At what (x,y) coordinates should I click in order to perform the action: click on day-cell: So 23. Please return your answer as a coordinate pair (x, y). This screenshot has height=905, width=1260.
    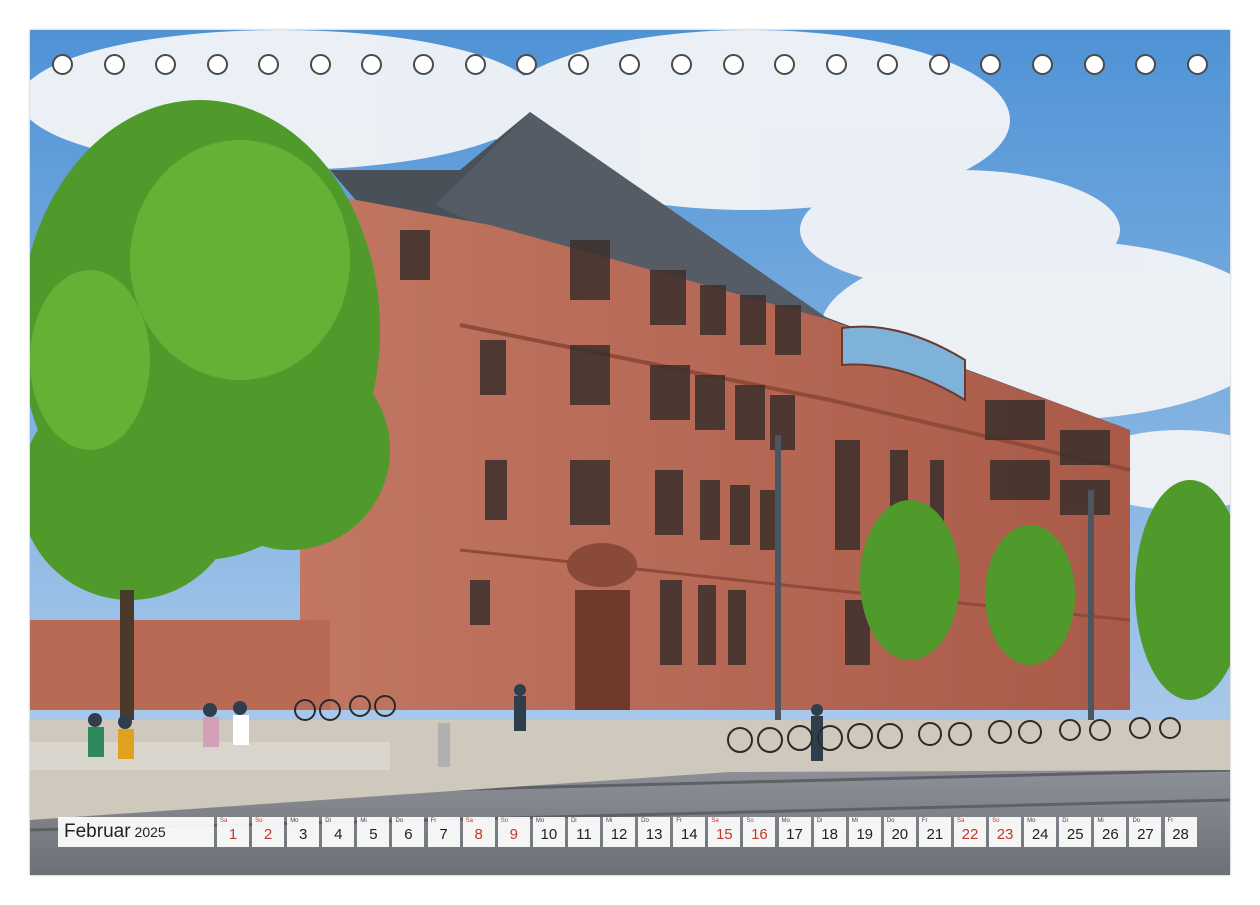
    Looking at the image, I should click on (1005, 832).